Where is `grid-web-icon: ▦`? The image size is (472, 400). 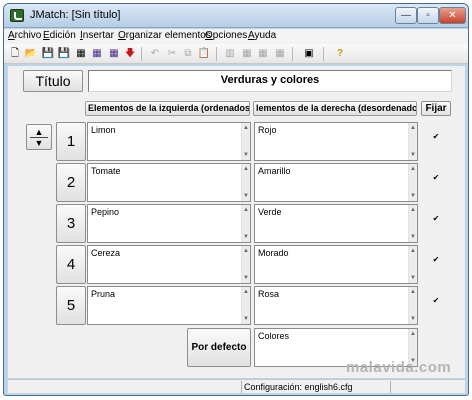 grid-web-icon: ▦ is located at coordinates (263, 54).